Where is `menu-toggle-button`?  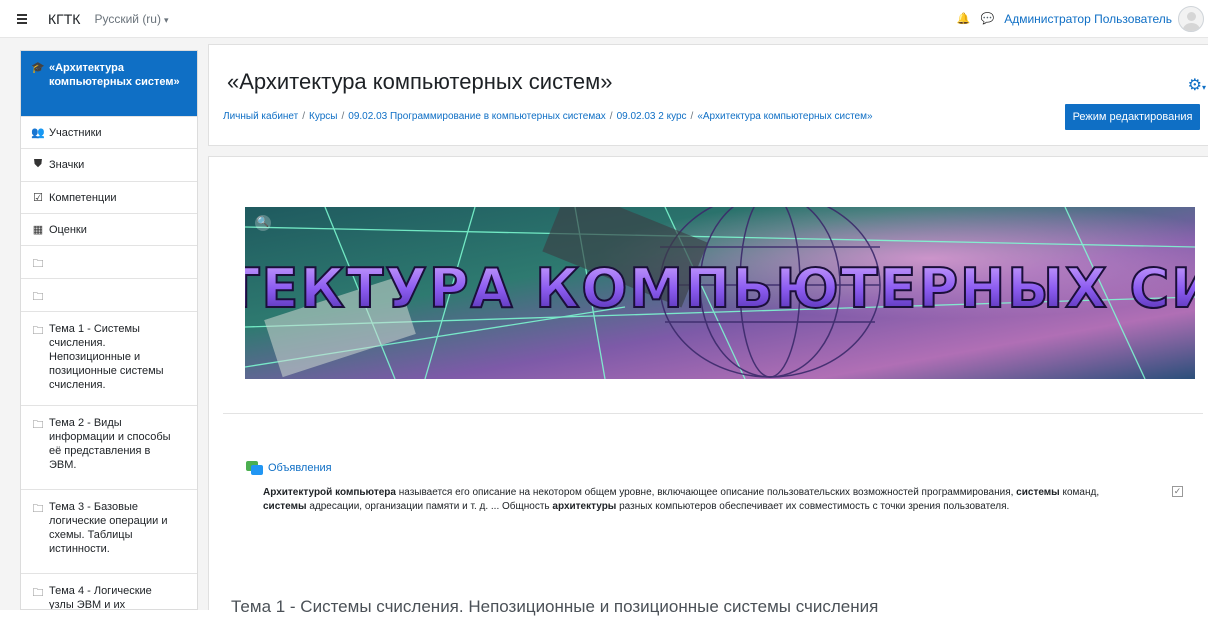 menu-toggle-button is located at coordinates (22, 19).